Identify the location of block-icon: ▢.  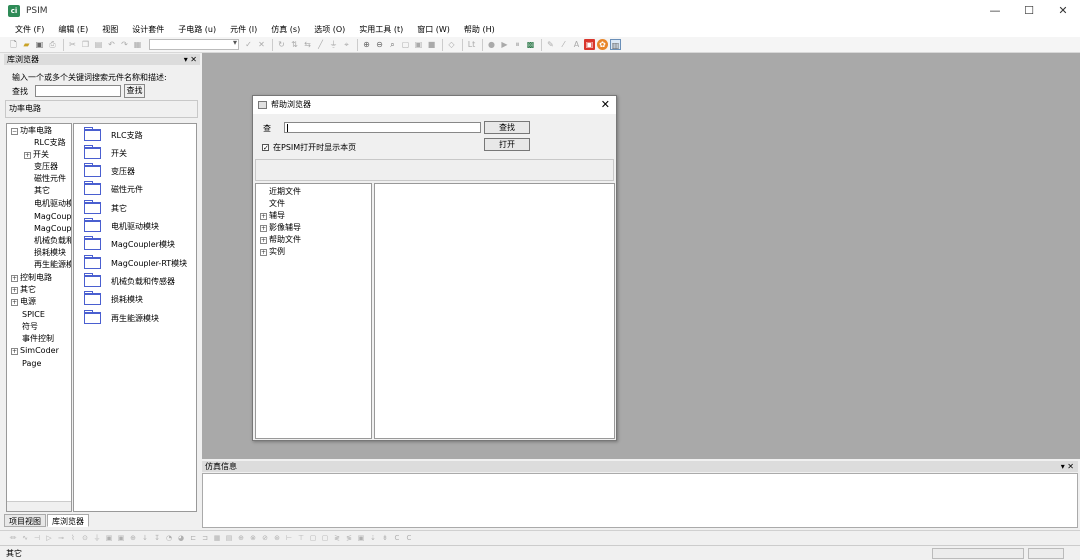
(325, 538).